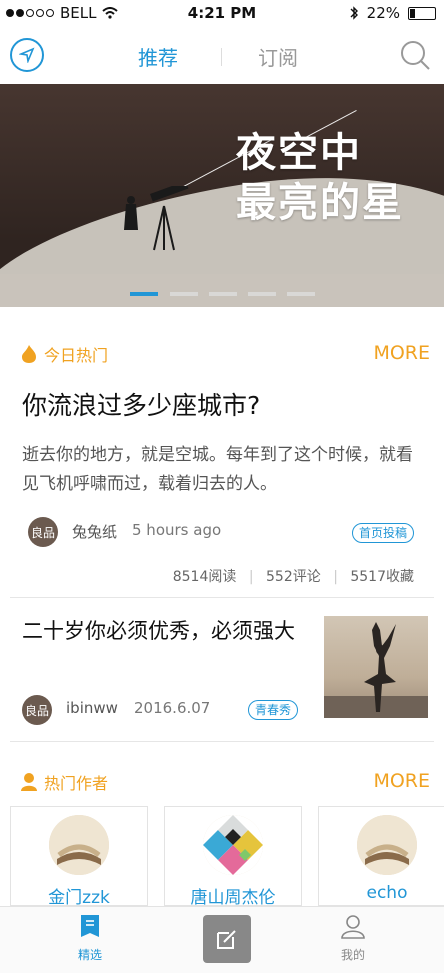  I want to click on battery-percent: 22%, so click(383, 13).